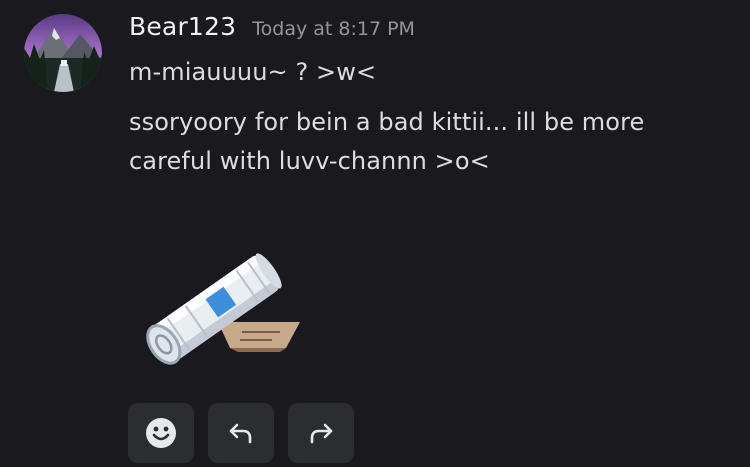  I want to click on message-header: Bear123 Today at 8:17 PM, so click(272, 26).